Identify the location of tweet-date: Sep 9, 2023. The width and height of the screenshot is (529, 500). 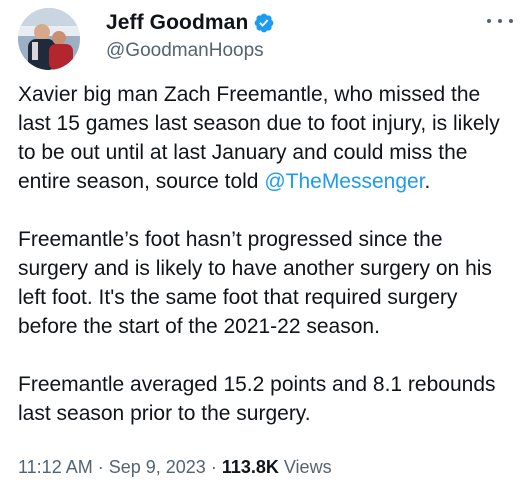
(157, 467).